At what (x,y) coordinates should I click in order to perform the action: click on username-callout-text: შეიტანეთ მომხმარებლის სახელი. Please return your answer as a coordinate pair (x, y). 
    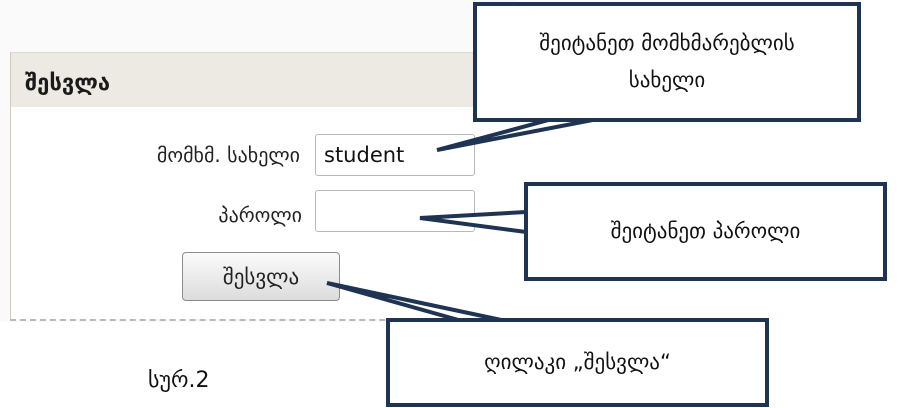
    Looking at the image, I should click on (666, 62).